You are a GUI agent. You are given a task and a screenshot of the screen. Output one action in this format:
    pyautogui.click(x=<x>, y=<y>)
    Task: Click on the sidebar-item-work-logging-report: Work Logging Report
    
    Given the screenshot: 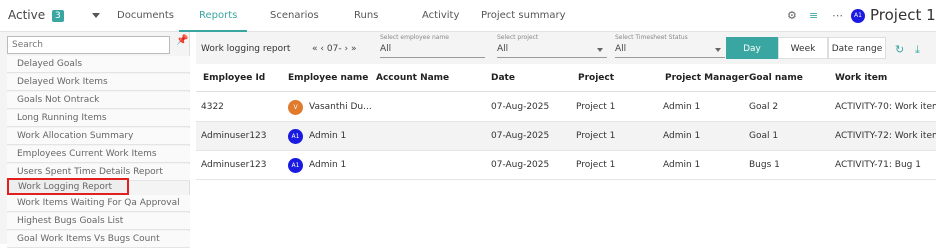 What is the action you would take?
    pyautogui.click(x=68, y=186)
    